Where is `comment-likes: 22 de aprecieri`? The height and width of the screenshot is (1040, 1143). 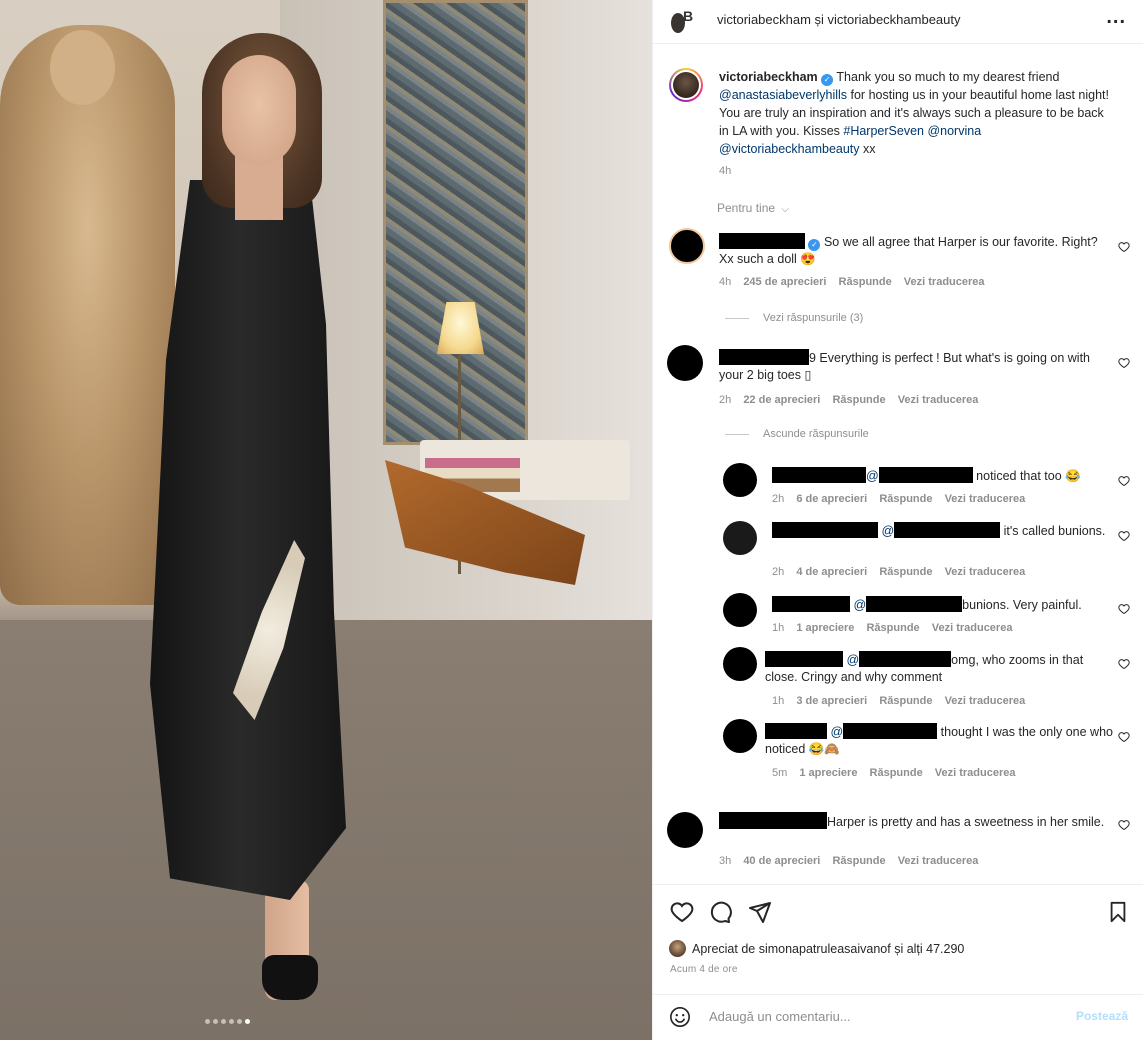
comment-likes: 22 de aprecieri is located at coordinates (781, 400).